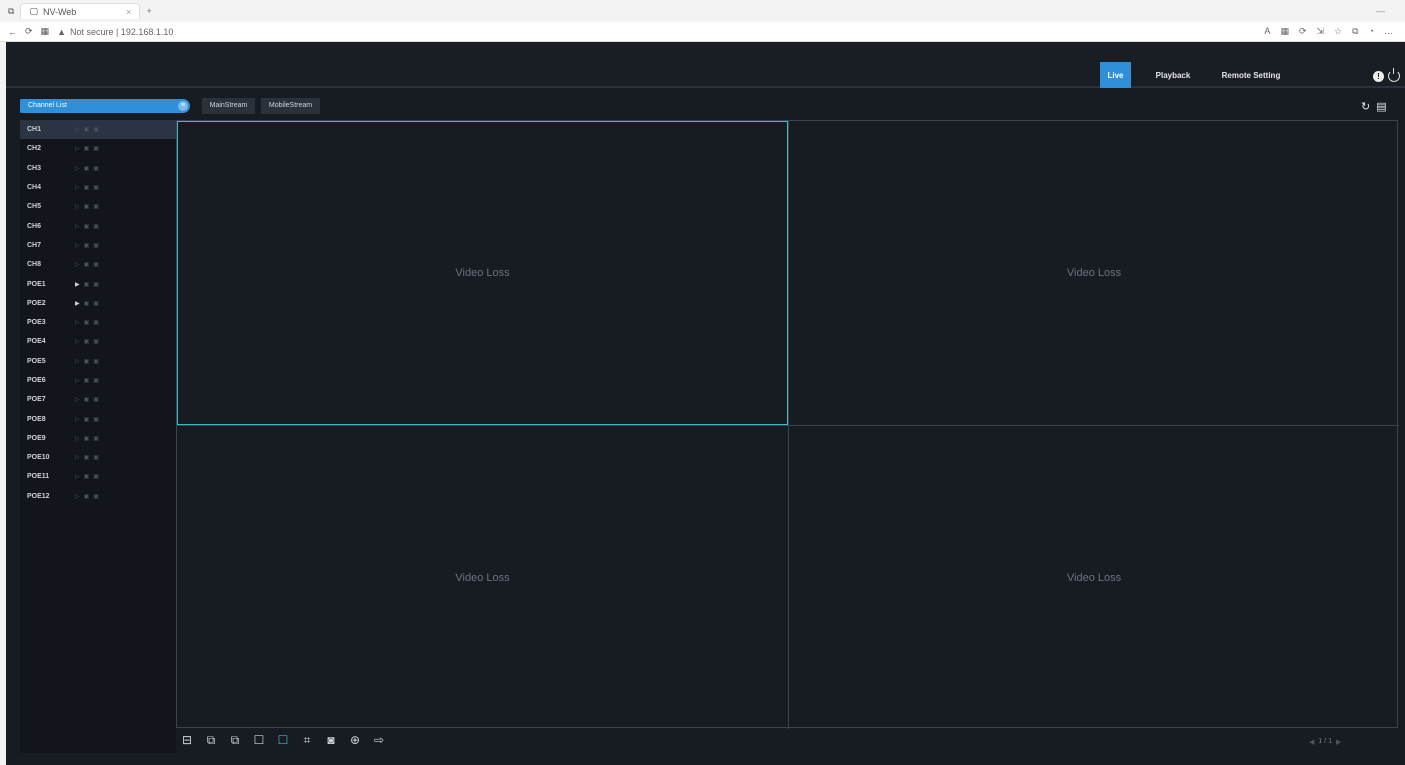  I want to click on nav-live: Live, so click(1115, 75).